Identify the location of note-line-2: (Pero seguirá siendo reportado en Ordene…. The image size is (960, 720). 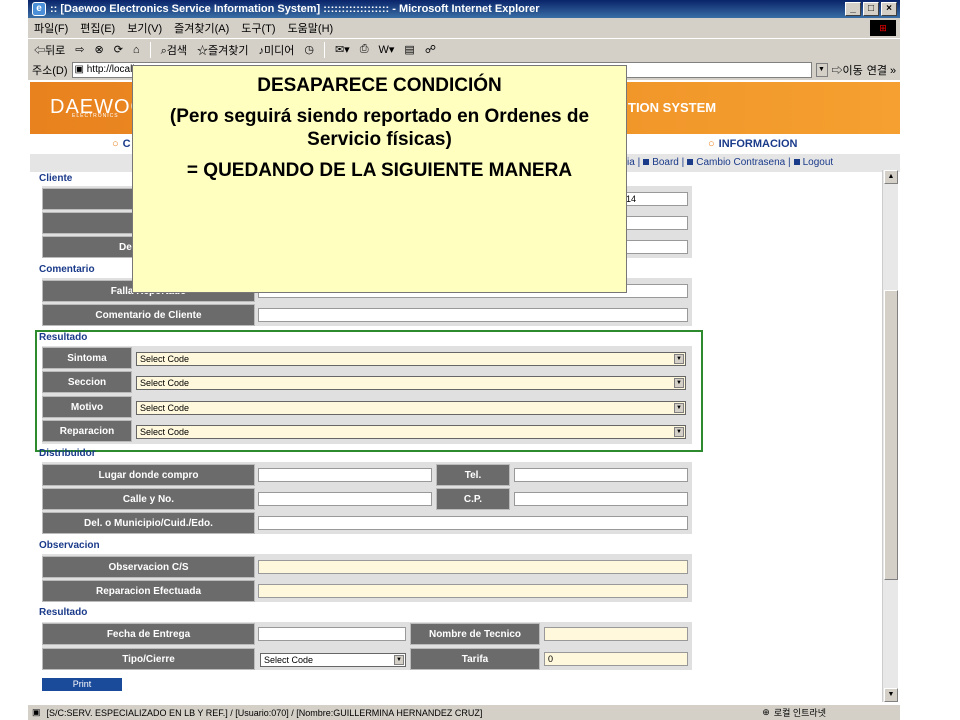
(379, 128).